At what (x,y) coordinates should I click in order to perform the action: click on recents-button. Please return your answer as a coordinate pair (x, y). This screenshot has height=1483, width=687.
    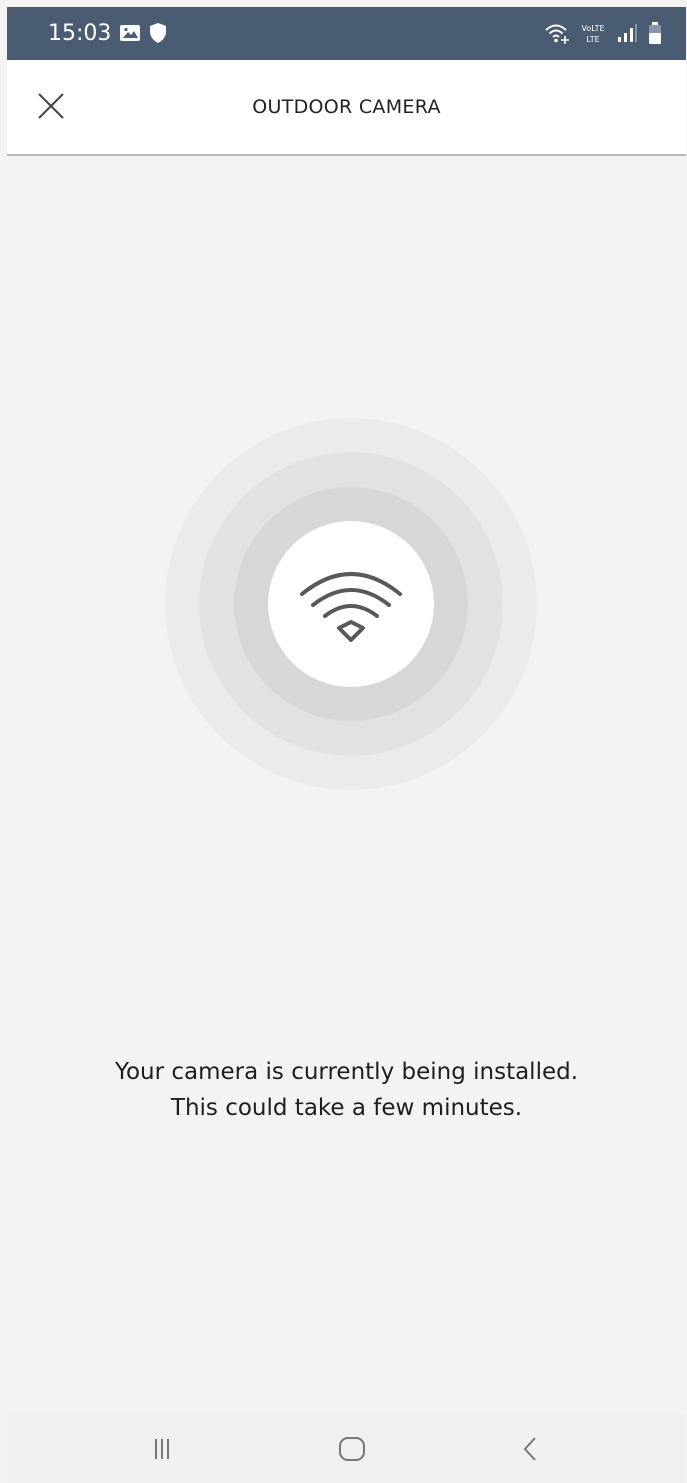
    Looking at the image, I should click on (162, 1449).